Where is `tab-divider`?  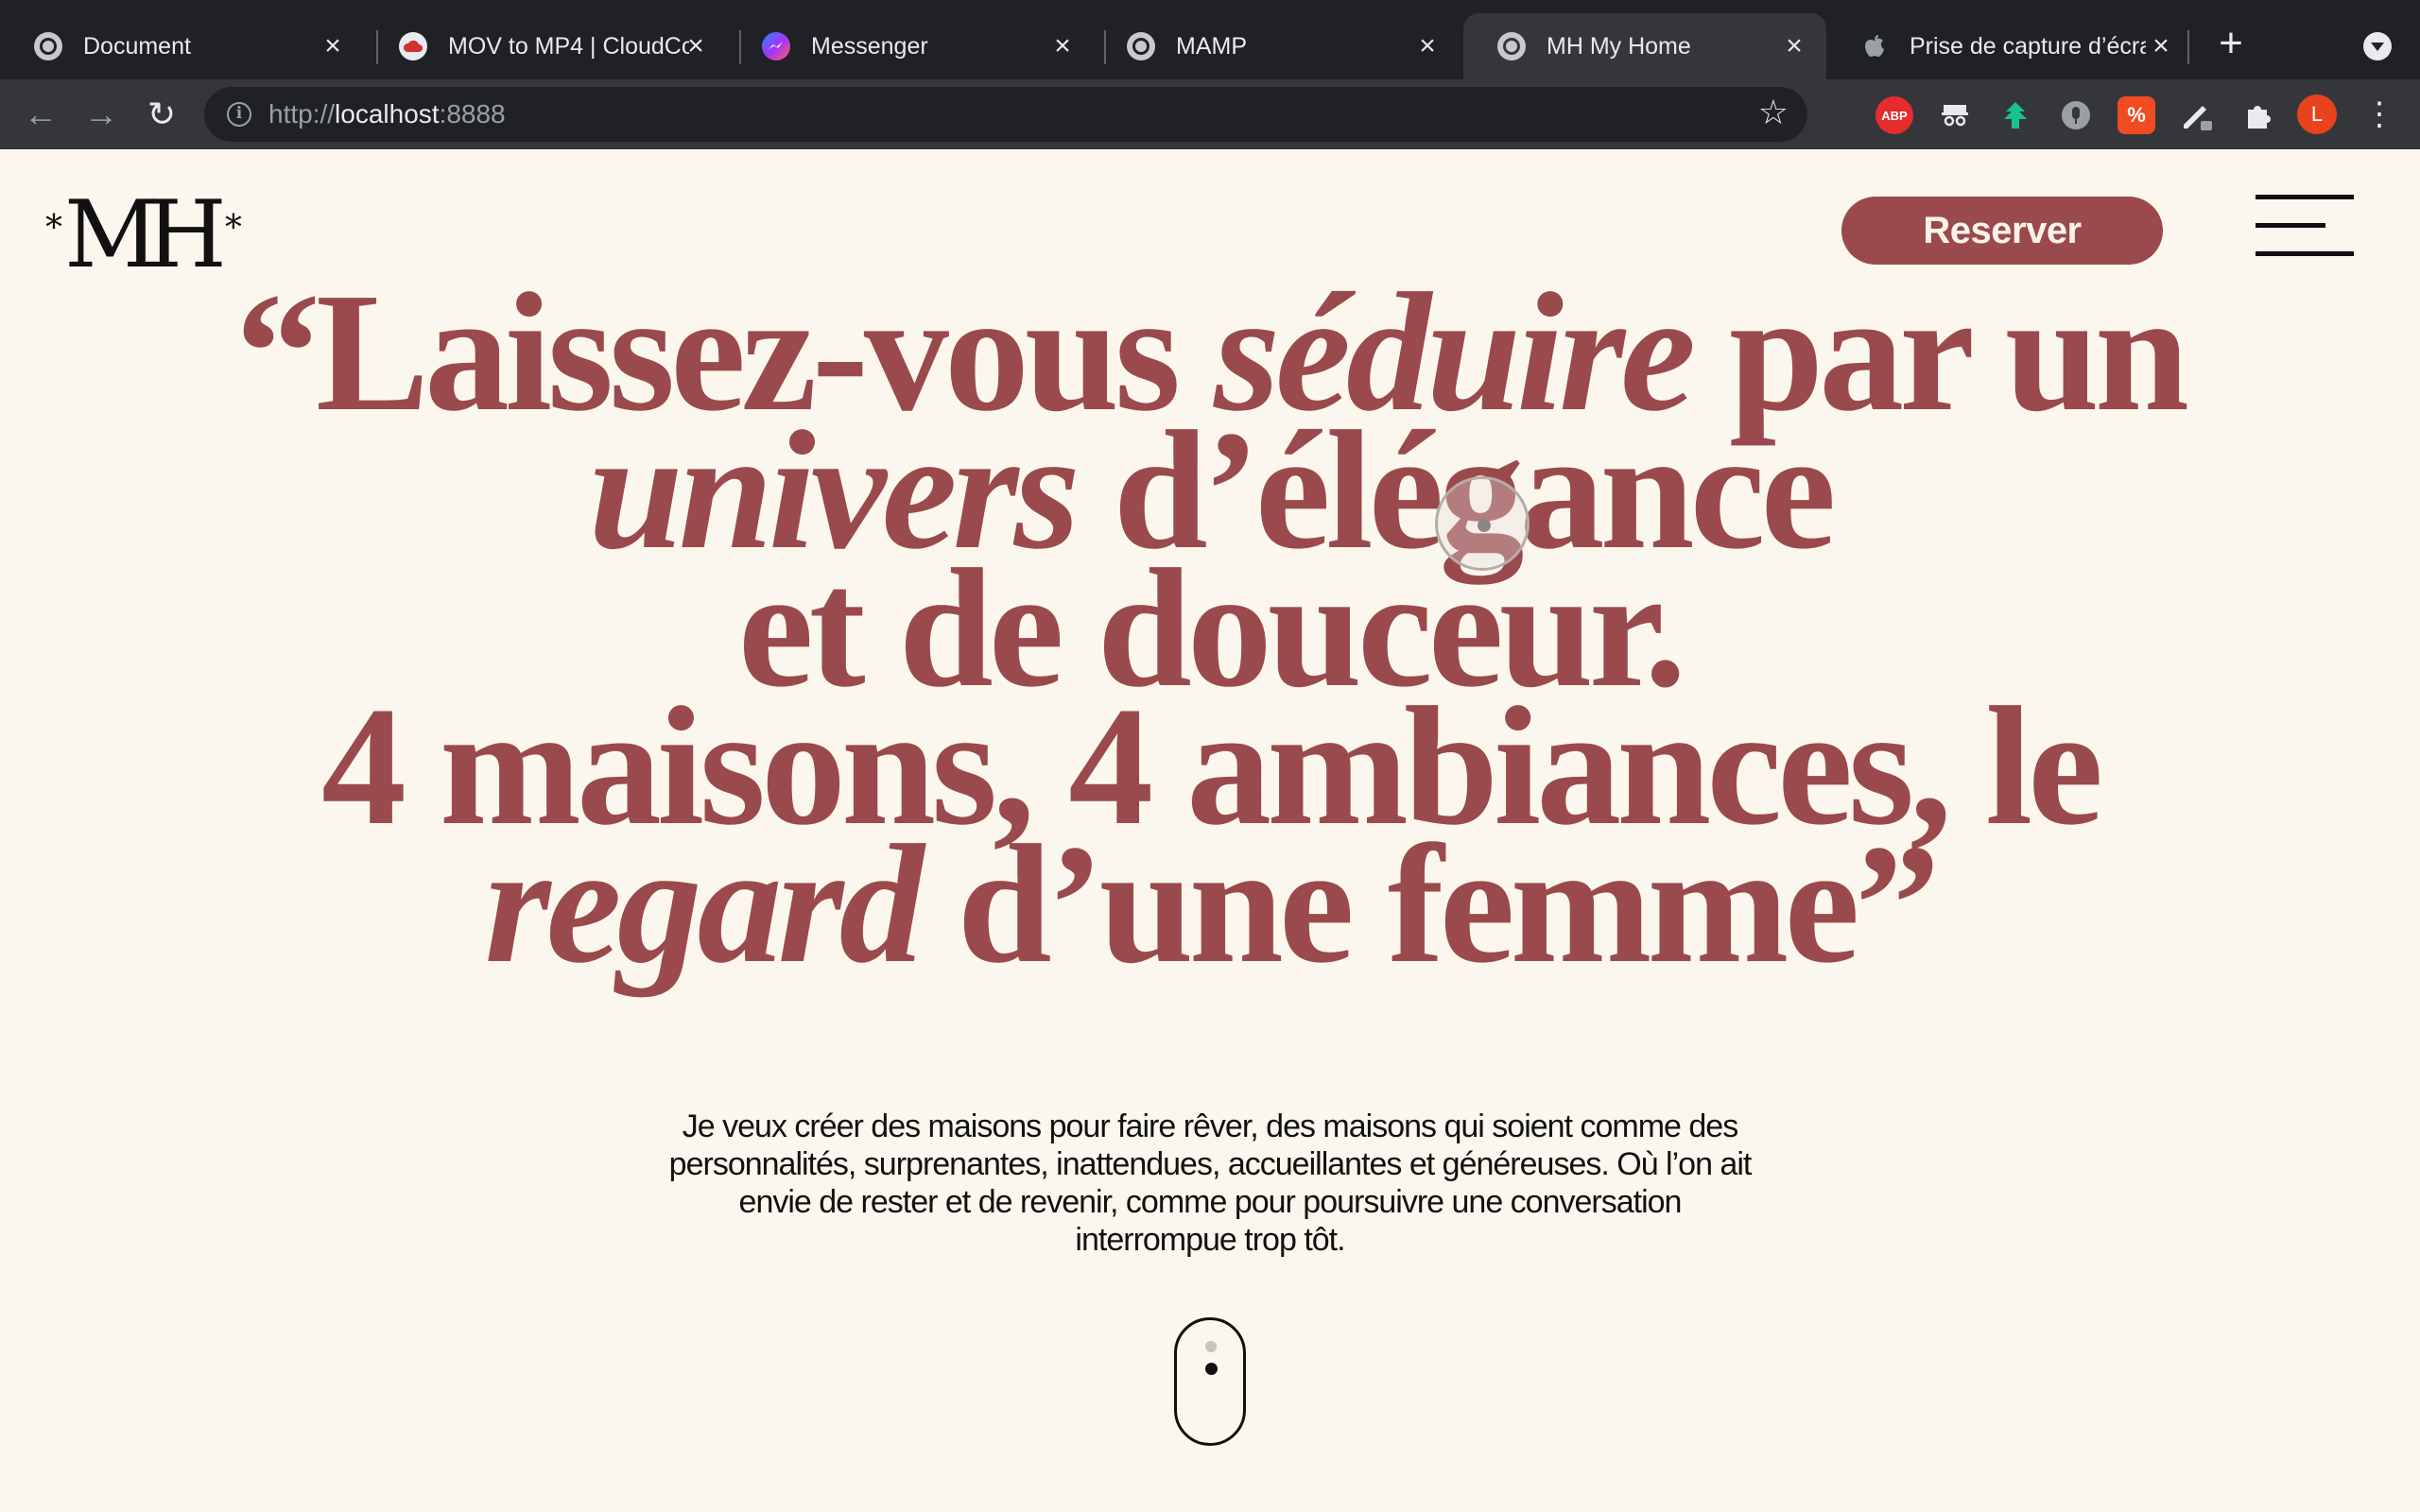
tab-divider is located at coordinates (2188, 47).